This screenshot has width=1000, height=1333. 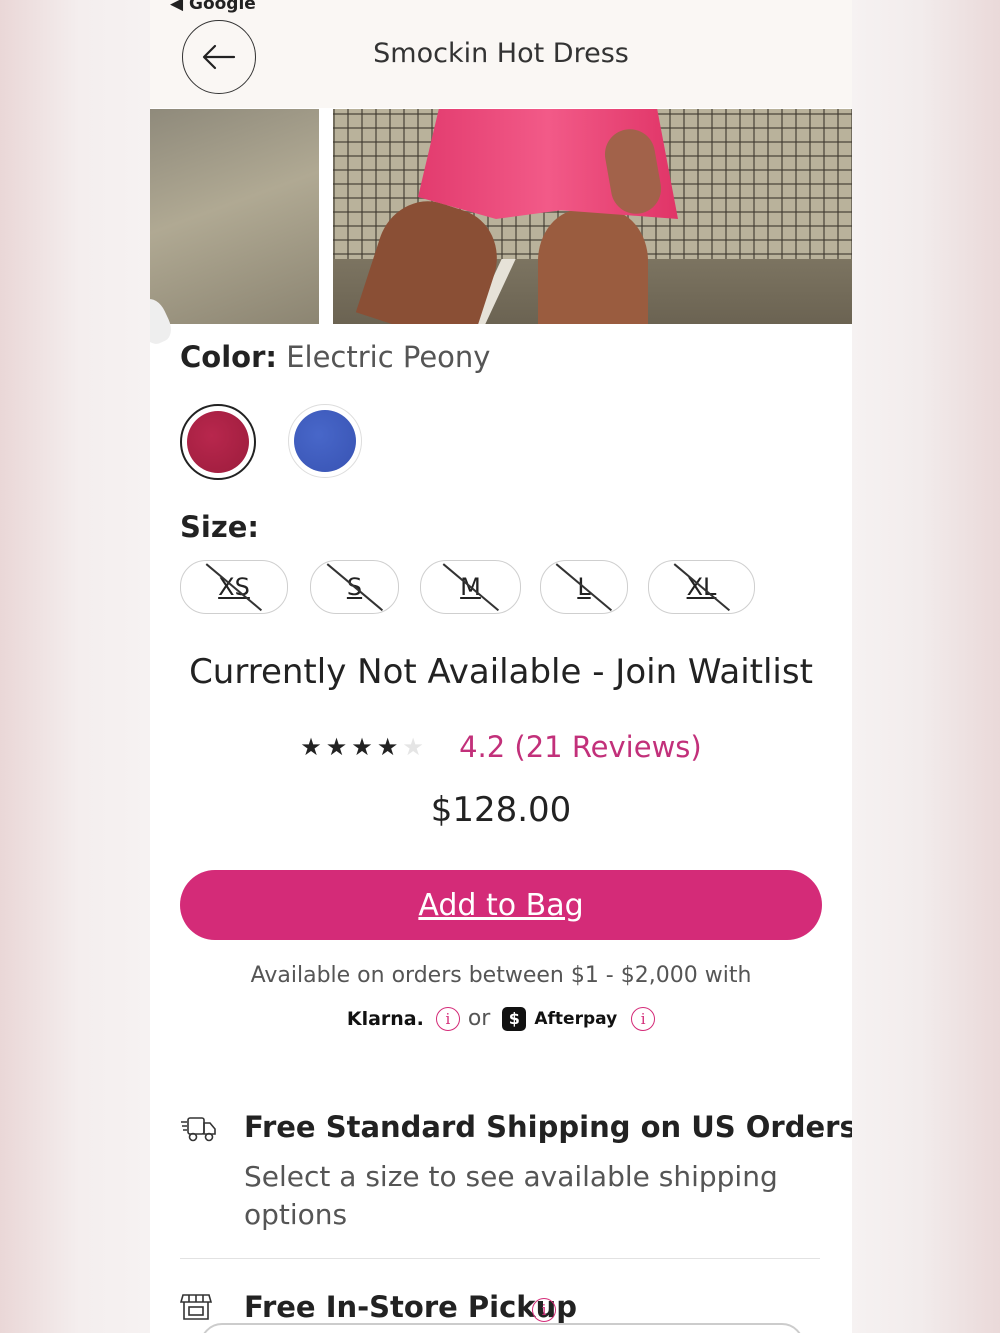 I want to click on size-selector: XS S M L XL, so click(x=510, y=587).